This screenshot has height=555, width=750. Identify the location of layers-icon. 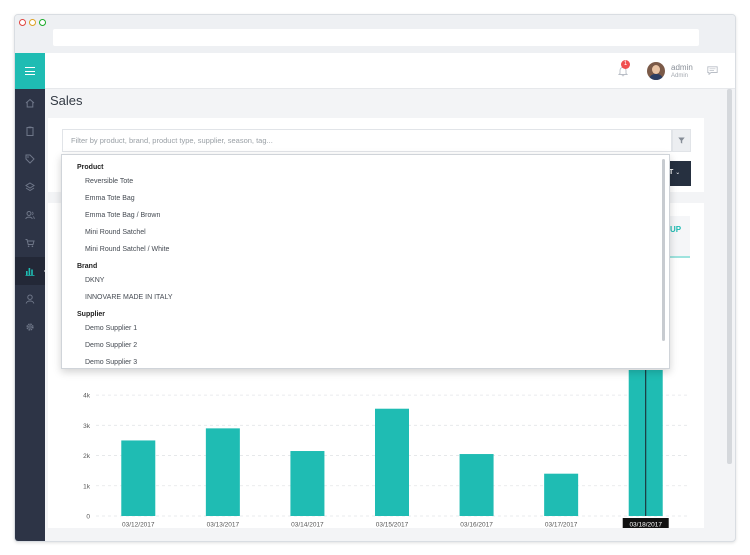
(30, 187).